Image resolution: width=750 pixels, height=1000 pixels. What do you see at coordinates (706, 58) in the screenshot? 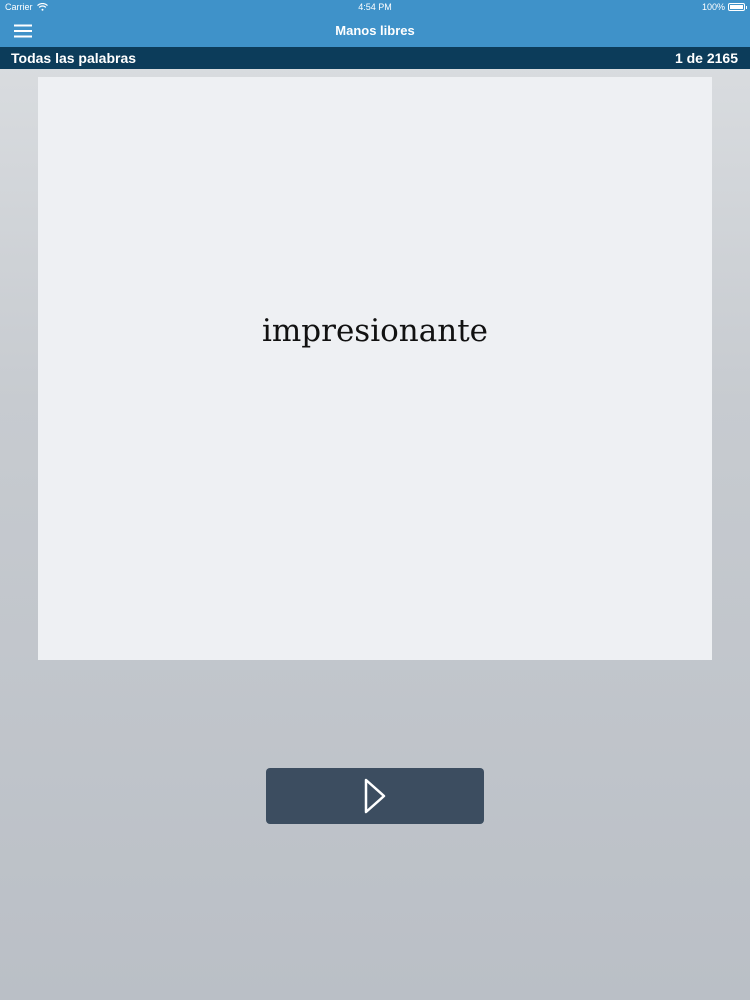
I see `card-position: 1 de 2165` at bounding box center [706, 58].